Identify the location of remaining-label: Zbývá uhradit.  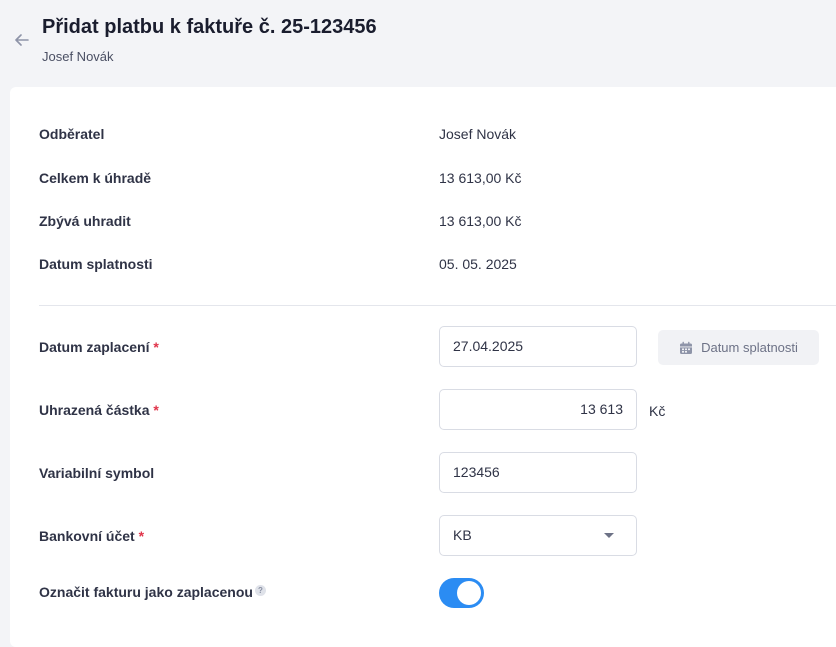
(85, 221).